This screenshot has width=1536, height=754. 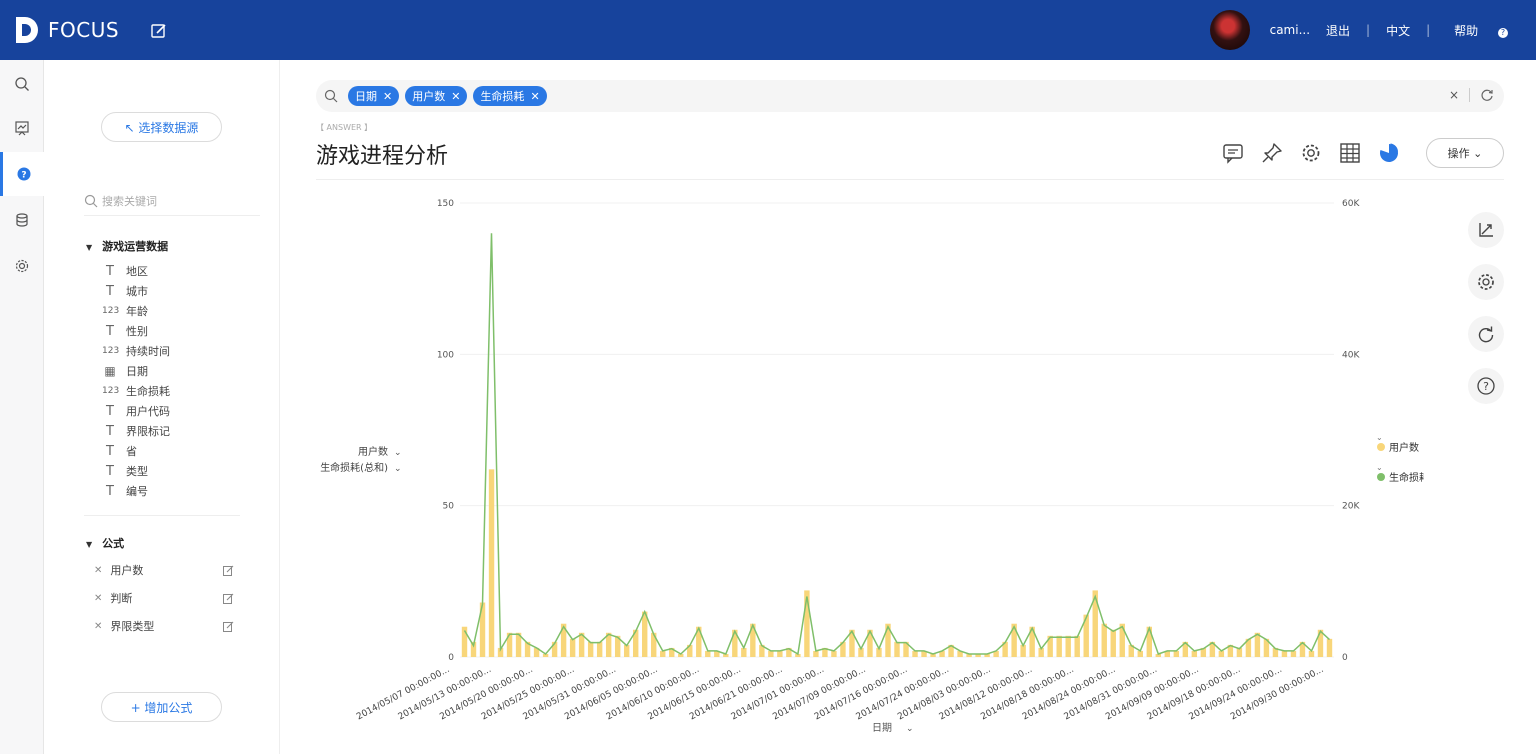 I want to click on search-bar: 日期 ✕ 用户数 ✕ 生命损耗 ✕ ×, so click(x=910, y=96).